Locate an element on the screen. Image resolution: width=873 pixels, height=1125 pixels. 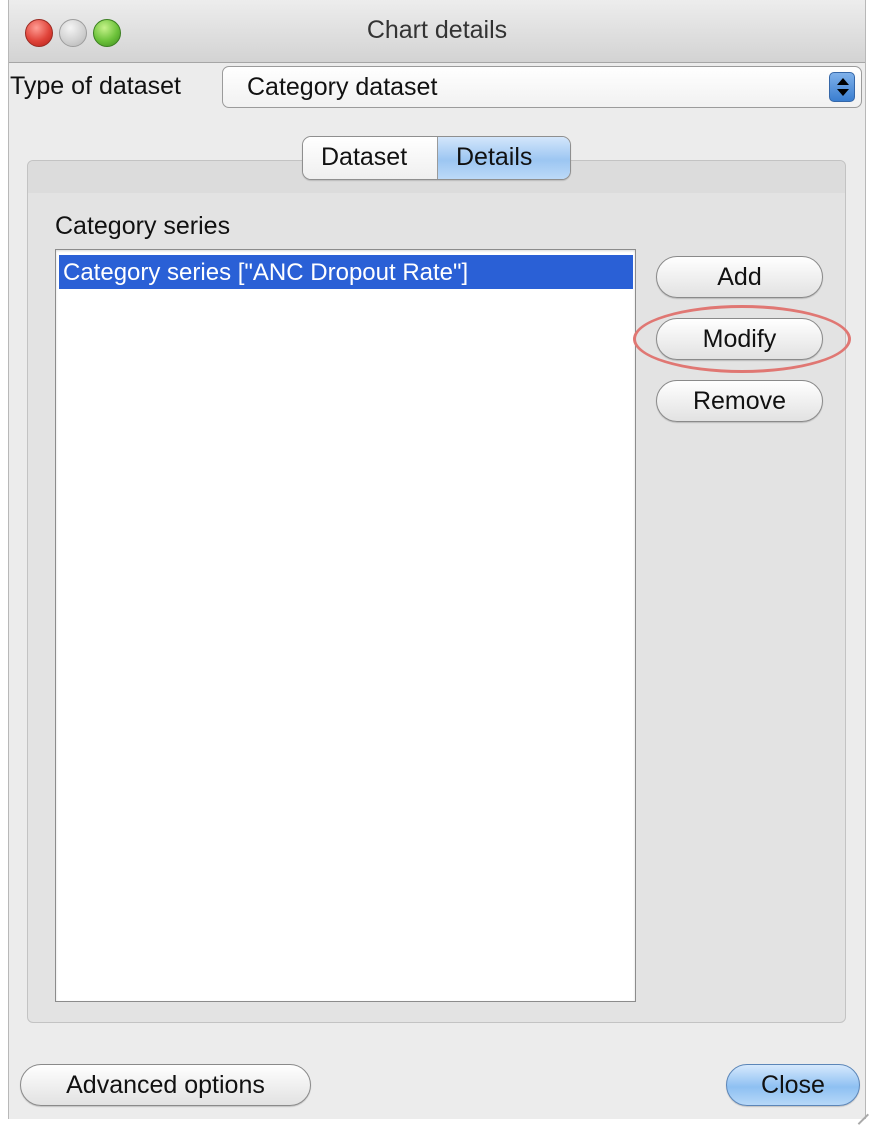
dataset-type-value: Category dataset is located at coordinates (342, 87).